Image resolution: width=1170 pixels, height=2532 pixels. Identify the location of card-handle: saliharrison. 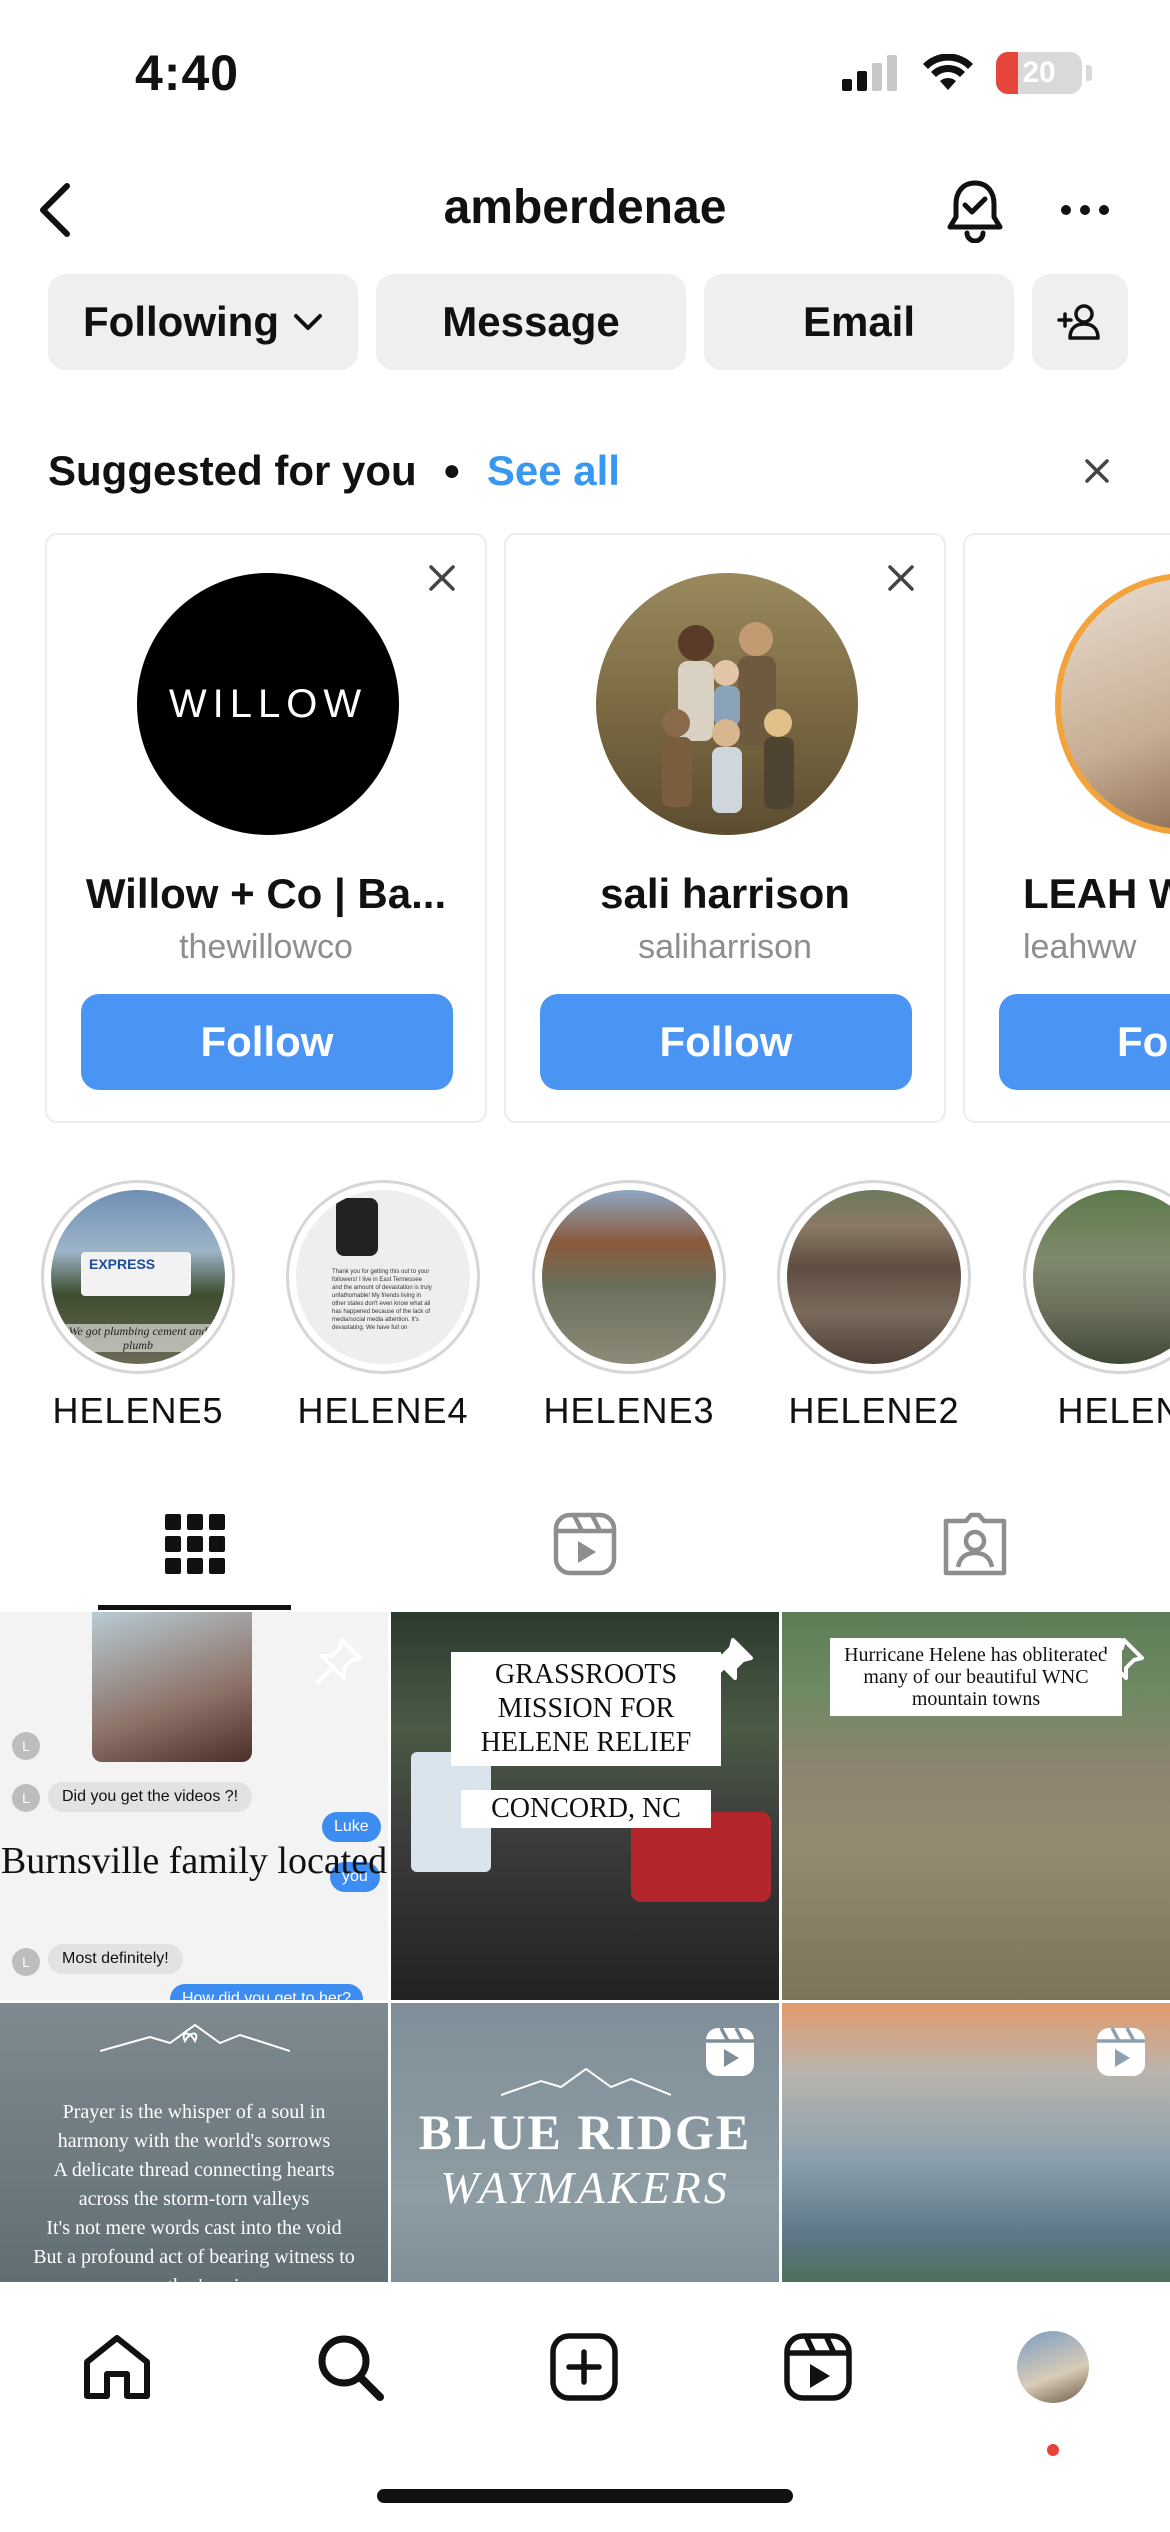
(725, 947).